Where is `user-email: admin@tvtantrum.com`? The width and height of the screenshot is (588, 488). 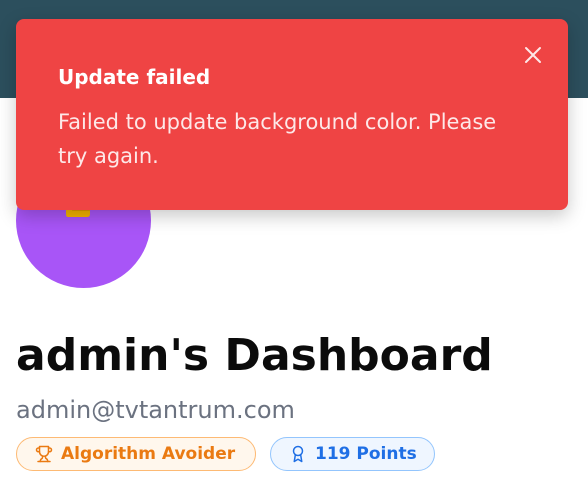
user-email: admin@tvtantrum.com is located at coordinates (155, 410).